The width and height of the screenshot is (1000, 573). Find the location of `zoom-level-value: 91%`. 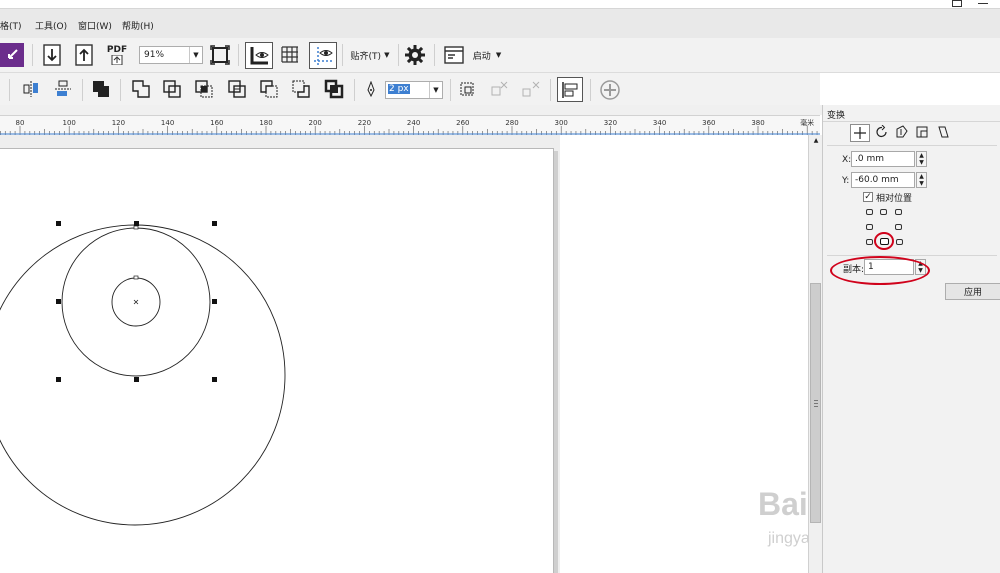

zoom-level-value: 91% is located at coordinates (154, 55).